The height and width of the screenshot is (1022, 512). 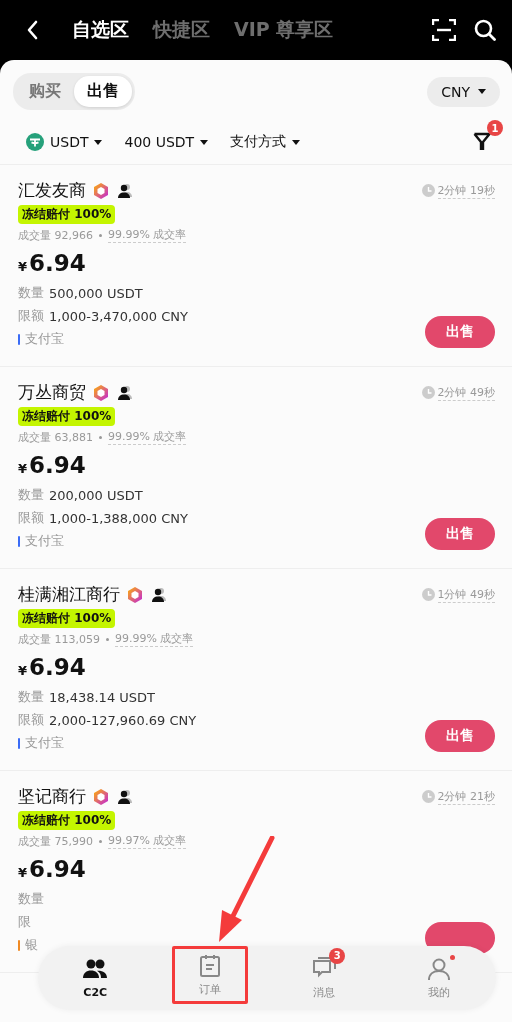 I want to click on trade-count: 成交量 113,059, so click(x=59, y=639).